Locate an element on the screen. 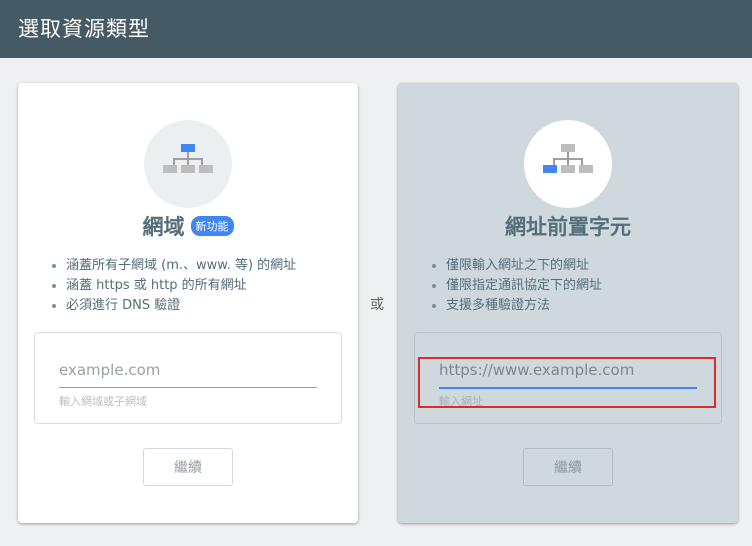  or-separator: 或 is located at coordinates (377, 305).